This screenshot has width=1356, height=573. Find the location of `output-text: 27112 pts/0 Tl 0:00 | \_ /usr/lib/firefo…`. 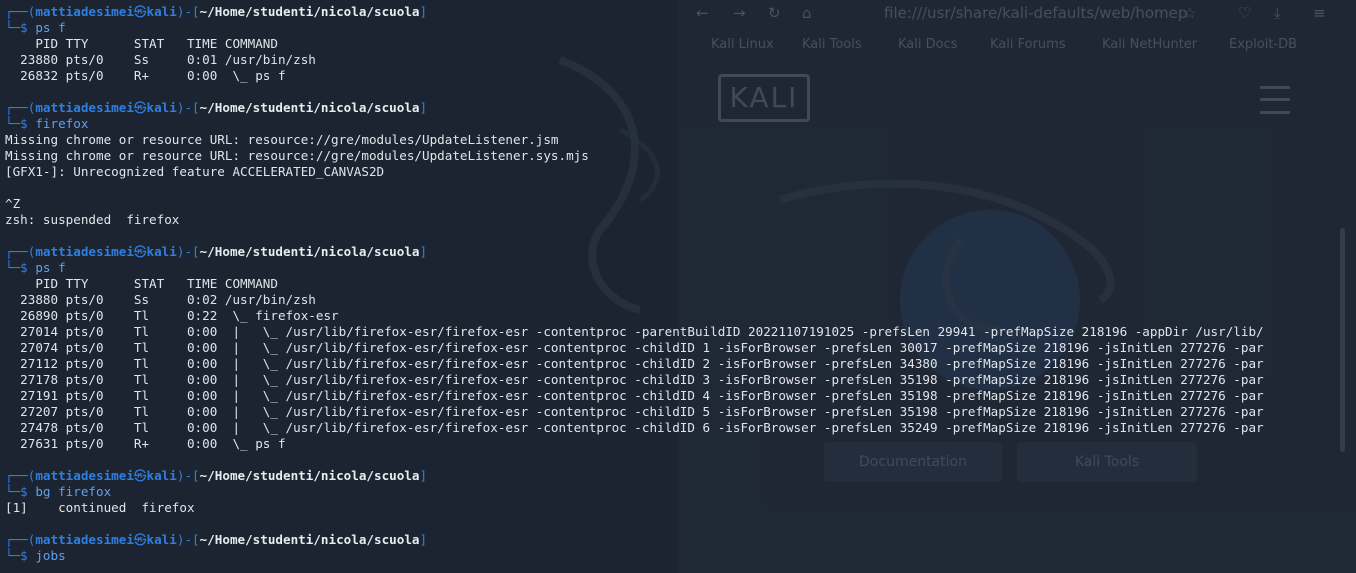

output-text: 27112 pts/0 Tl 0:00 | \_ /usr/lib/firefo… is located at coordinates (634, 363).